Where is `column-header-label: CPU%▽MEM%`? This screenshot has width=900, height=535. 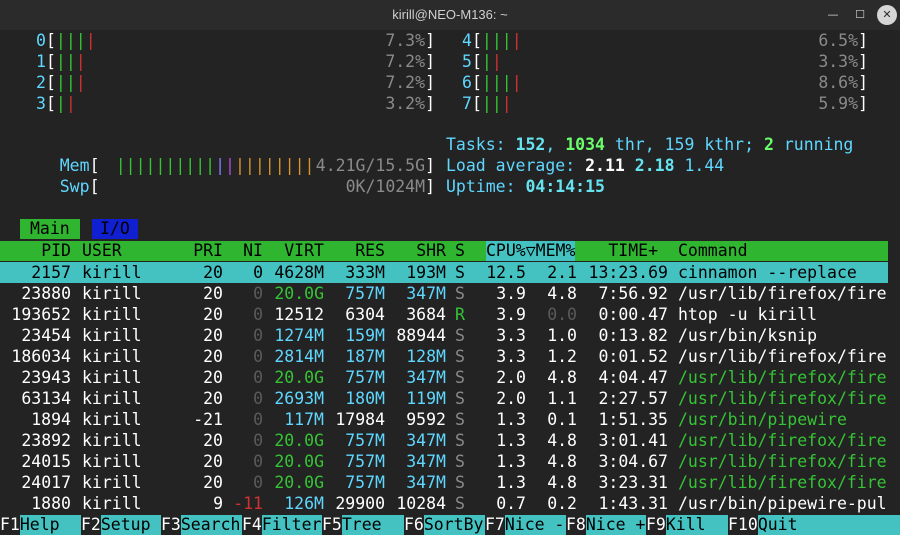
column-header-label: CPU%▽MEM% is located at coordinates (531, 251).